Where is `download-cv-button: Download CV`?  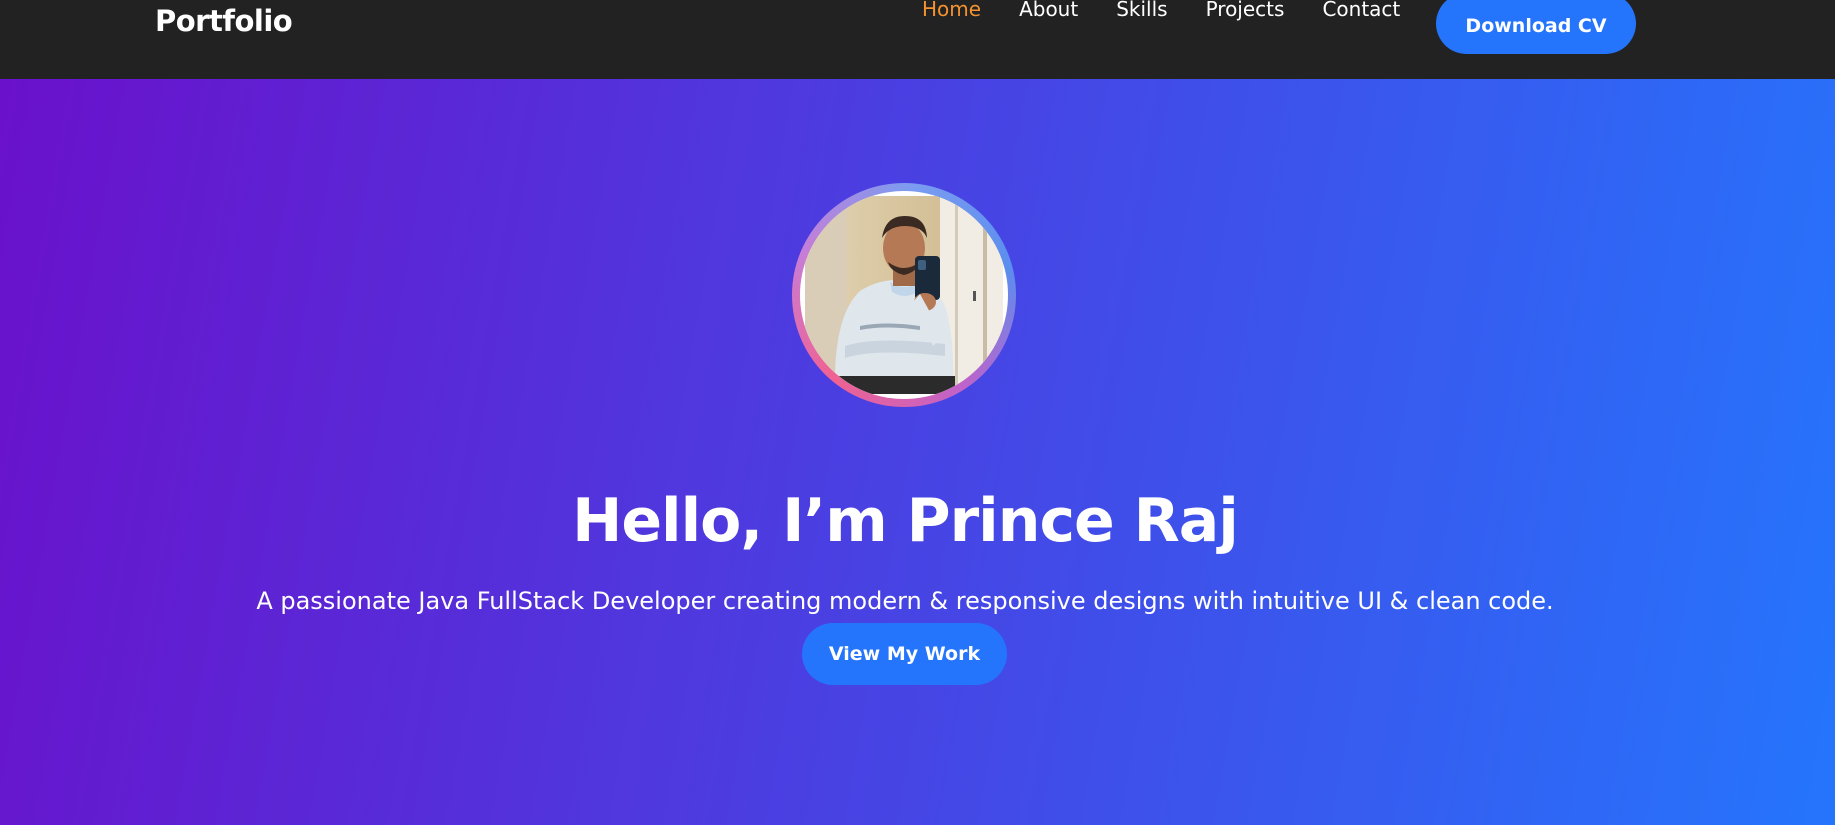
download-cv-button: Download CV is located at coordinates (1536, 27).